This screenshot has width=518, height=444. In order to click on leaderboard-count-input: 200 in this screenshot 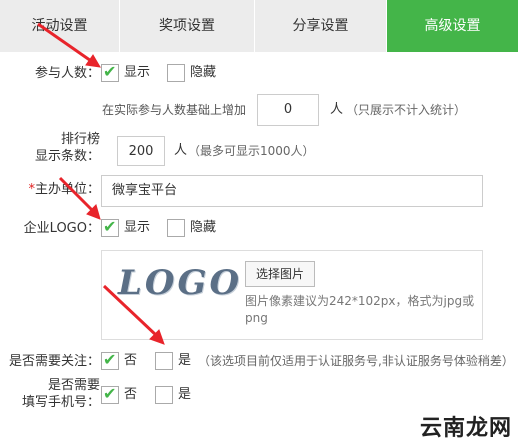, I will do `click(141, 151)`.